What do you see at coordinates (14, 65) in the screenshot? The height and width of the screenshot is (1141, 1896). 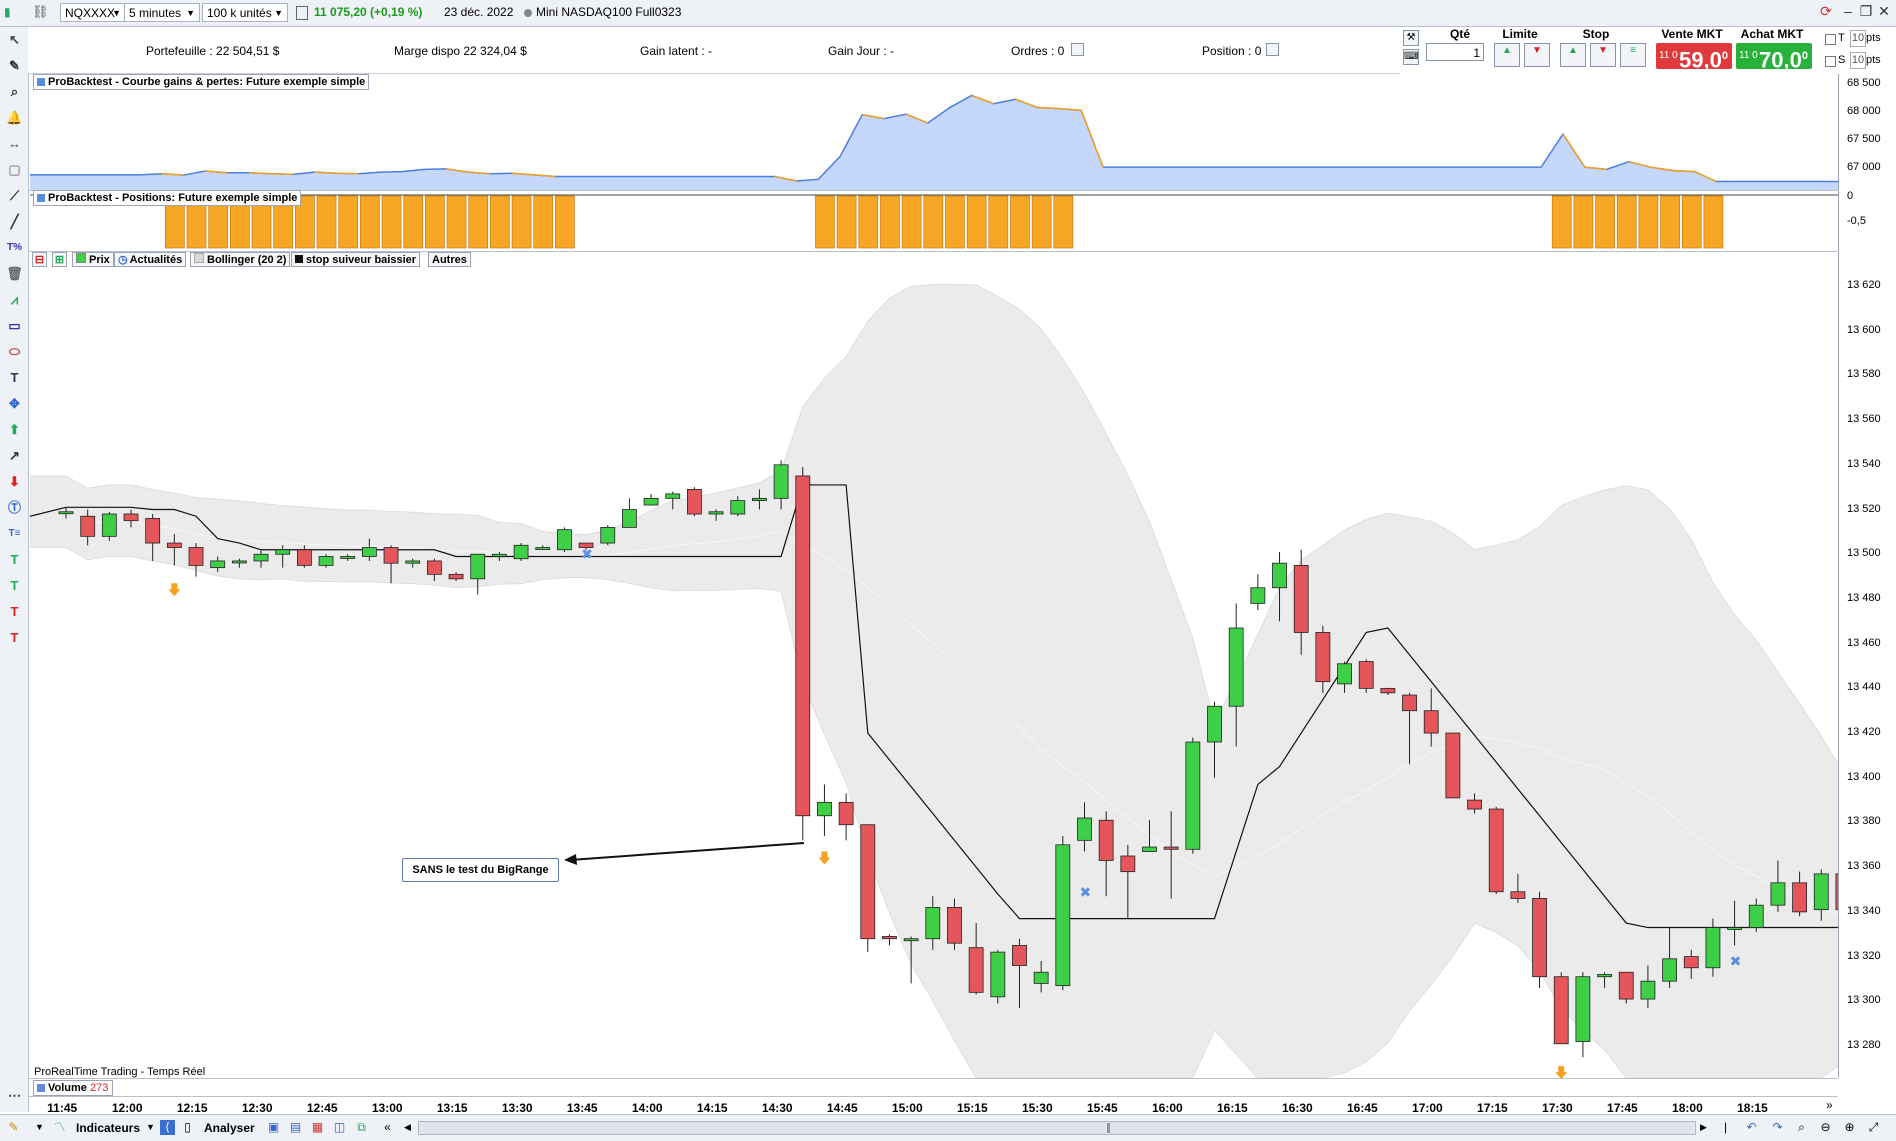 I see `pencil-icon: ✎` at bounding box center [14, 65].